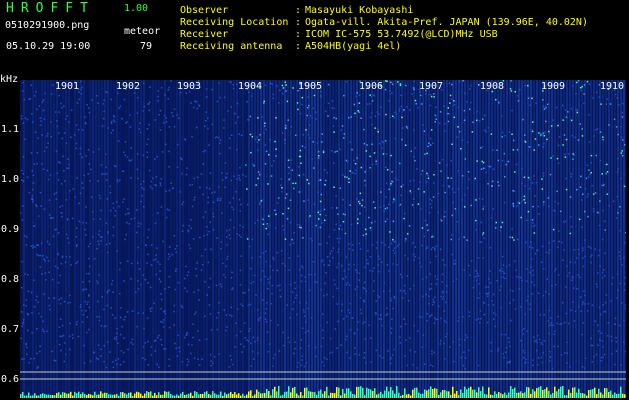  Describe the element at coordinates (48, 46) in the screenshot. I see `date-time: 05.10.29 19:00` at that location.